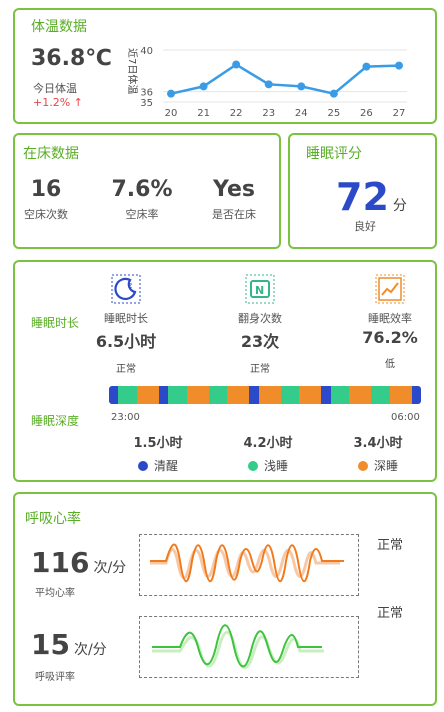 The image size is (444, 712). I want to click on heart-rate-unit: 次/分, so click(110, 568).